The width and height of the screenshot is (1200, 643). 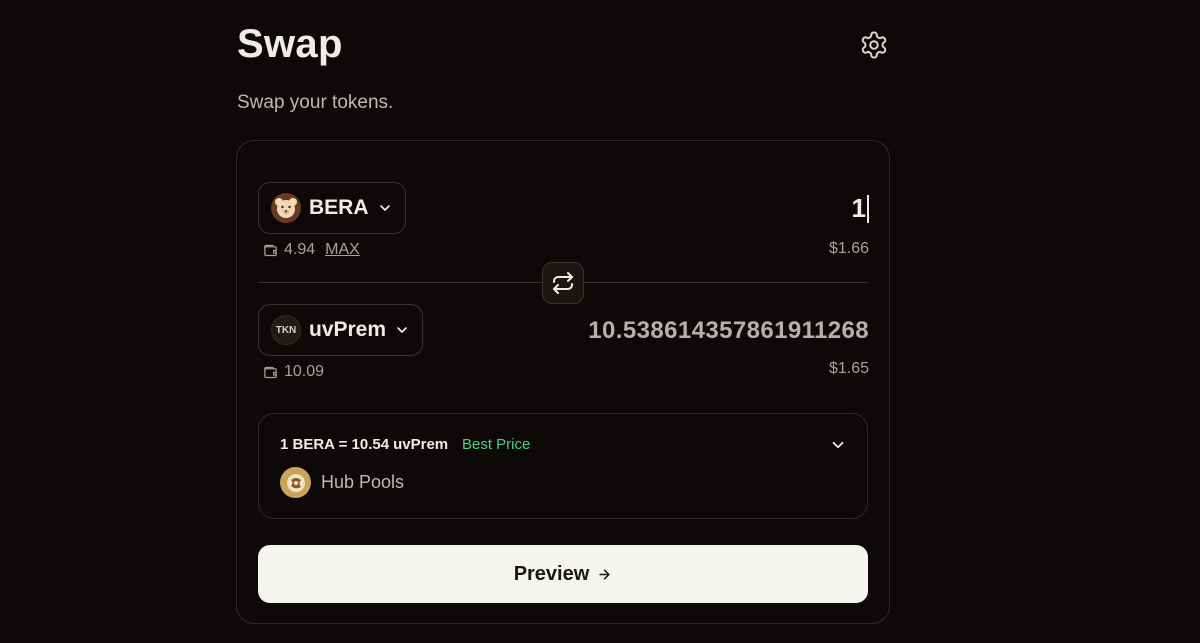 I want to click on to-token-symbol: uvPrem, so click(x=348, y=329).